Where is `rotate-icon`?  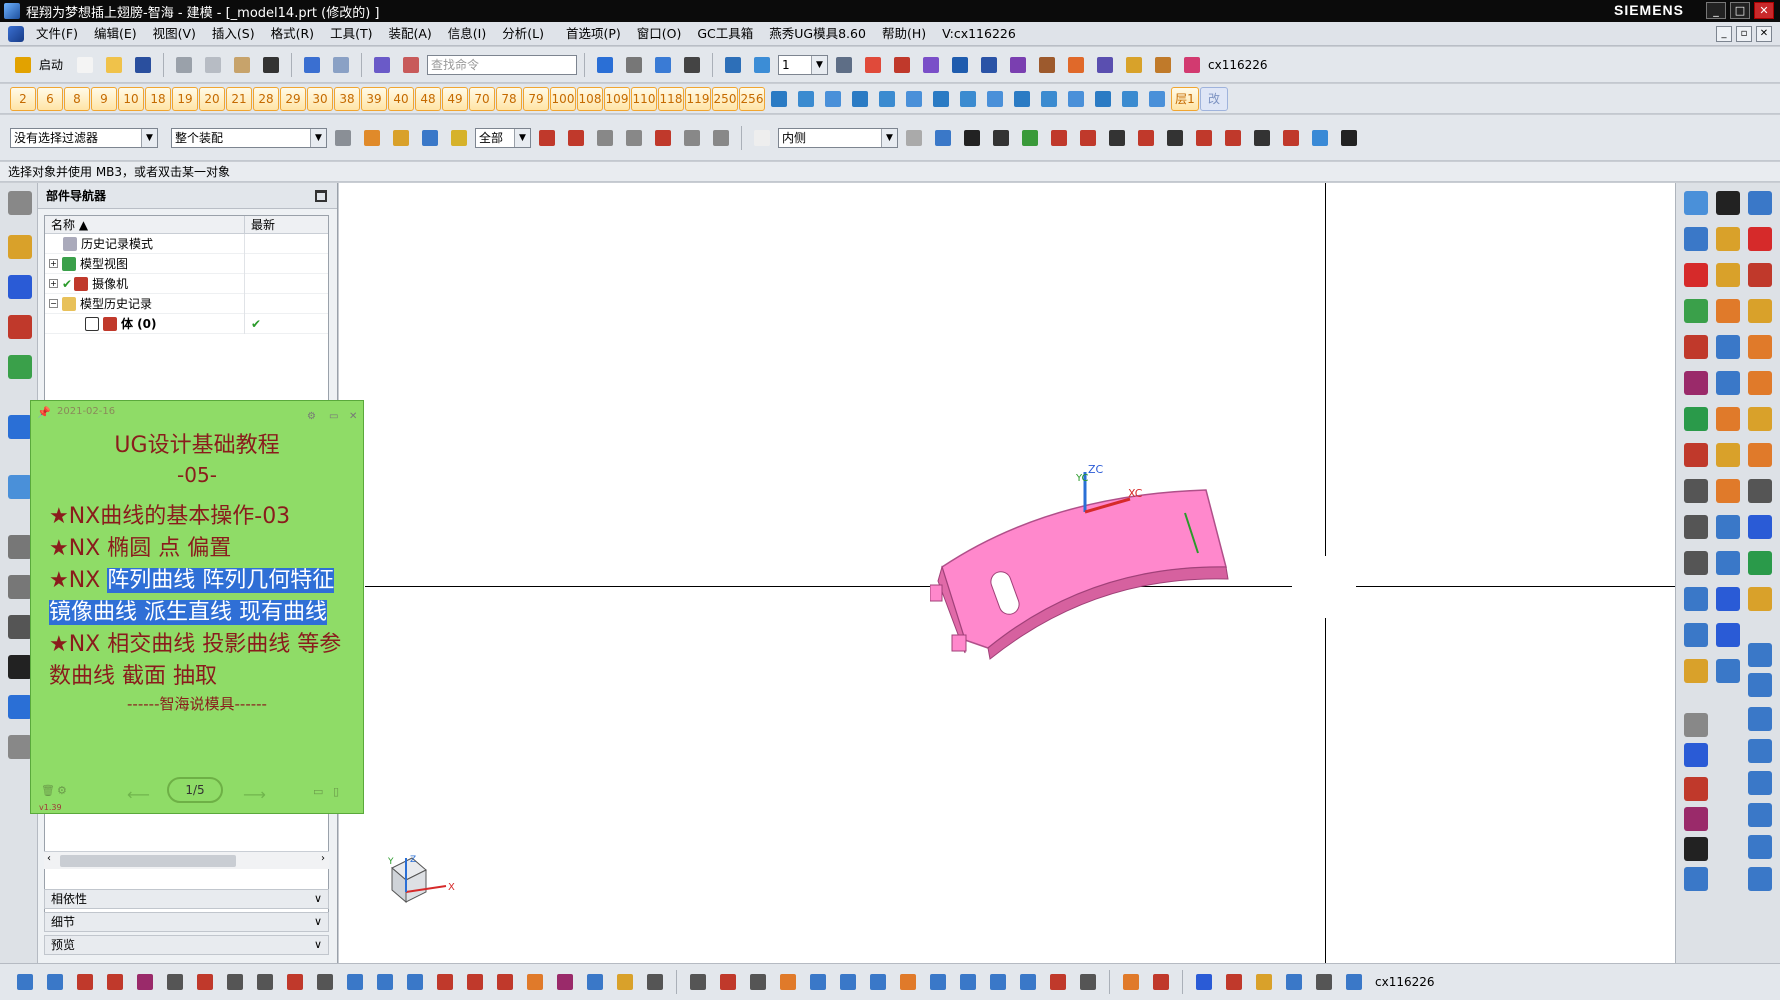
rotate-icon is located at coordinates (1760, 719).